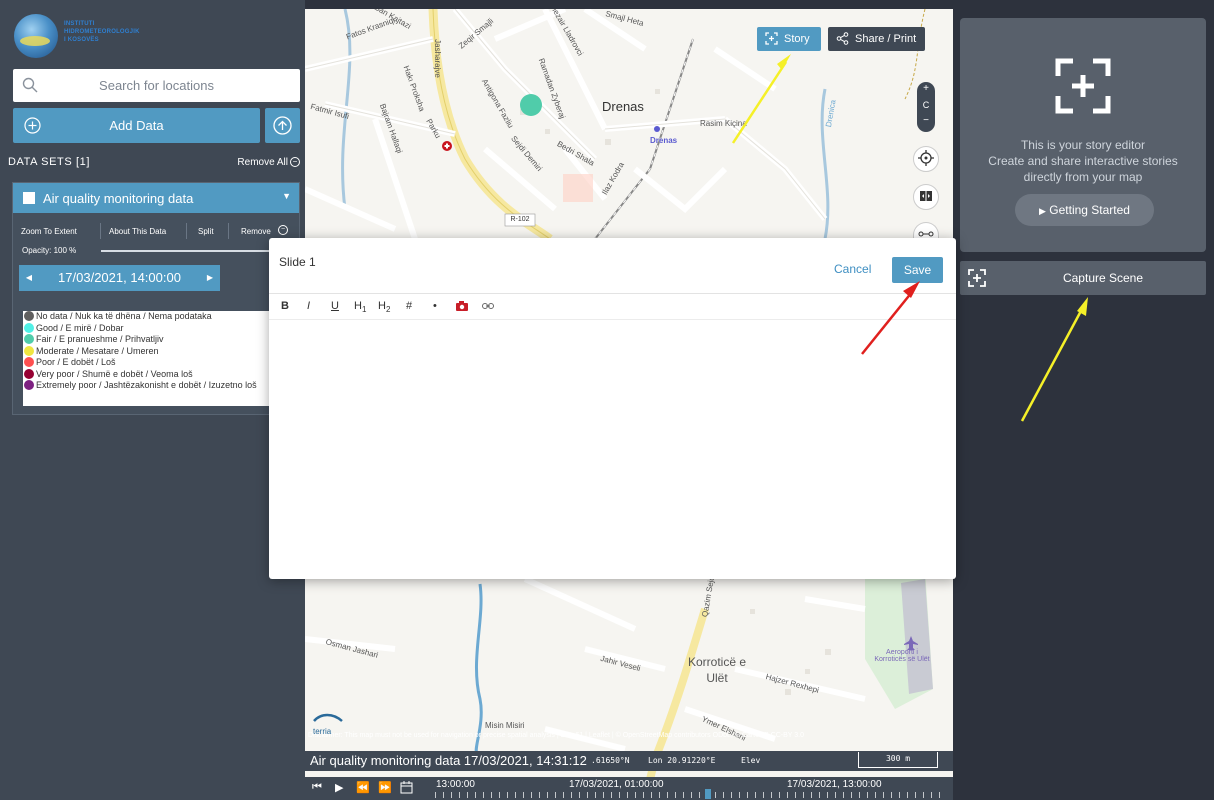  I want to click on story-intro-line: directly from your map, so click(1083, 177).